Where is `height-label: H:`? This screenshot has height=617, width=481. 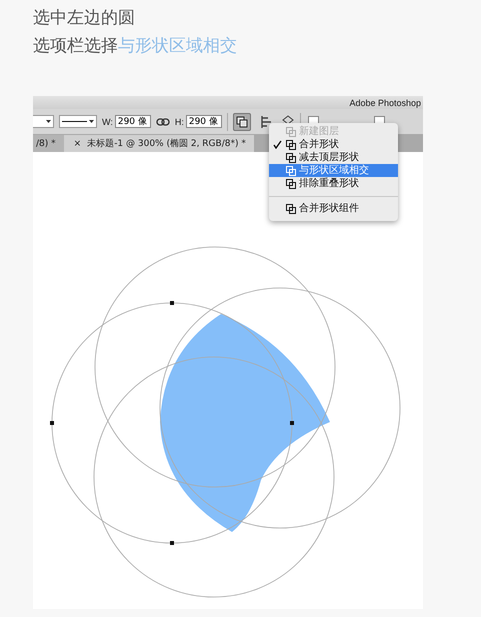 height-label: H: is located at coordinates (179, 121).